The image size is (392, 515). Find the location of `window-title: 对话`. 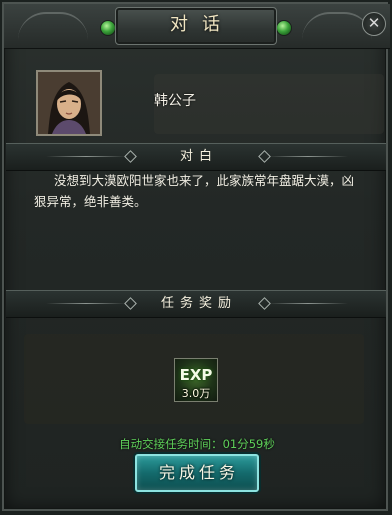

window-title: 对话 is located at coordinates (202, 24).